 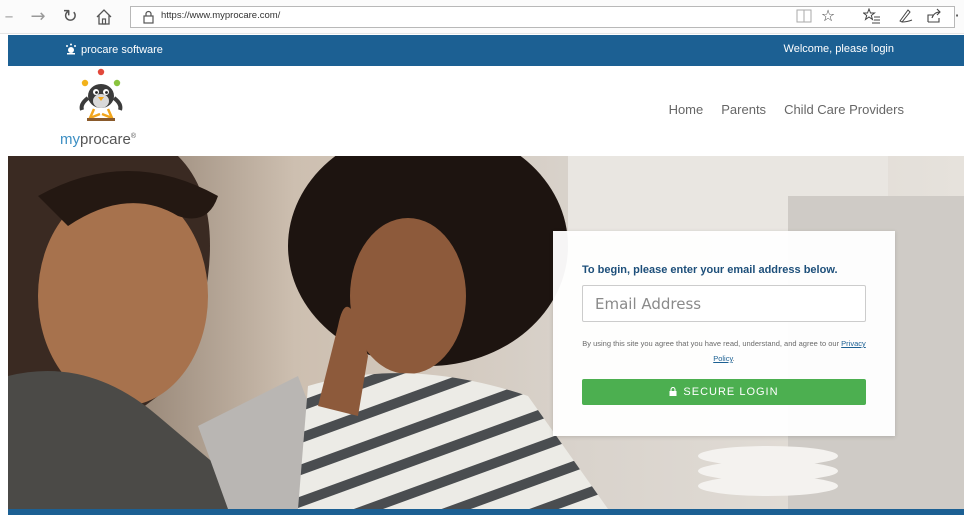 I want to click on more-icon: ·, so click(x=957, y=16).